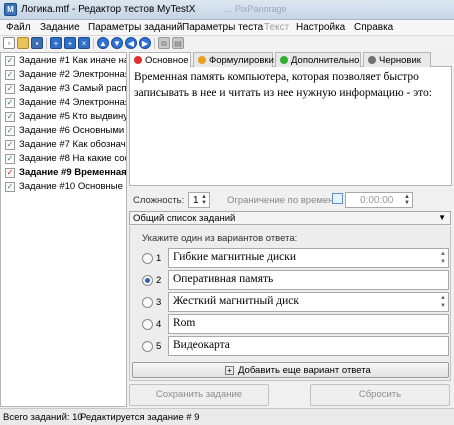 The image size is (454, 425). Describe the element at coordinates (103, 43) in the screenshot. I see `move-up-icon: ▲` at that location.